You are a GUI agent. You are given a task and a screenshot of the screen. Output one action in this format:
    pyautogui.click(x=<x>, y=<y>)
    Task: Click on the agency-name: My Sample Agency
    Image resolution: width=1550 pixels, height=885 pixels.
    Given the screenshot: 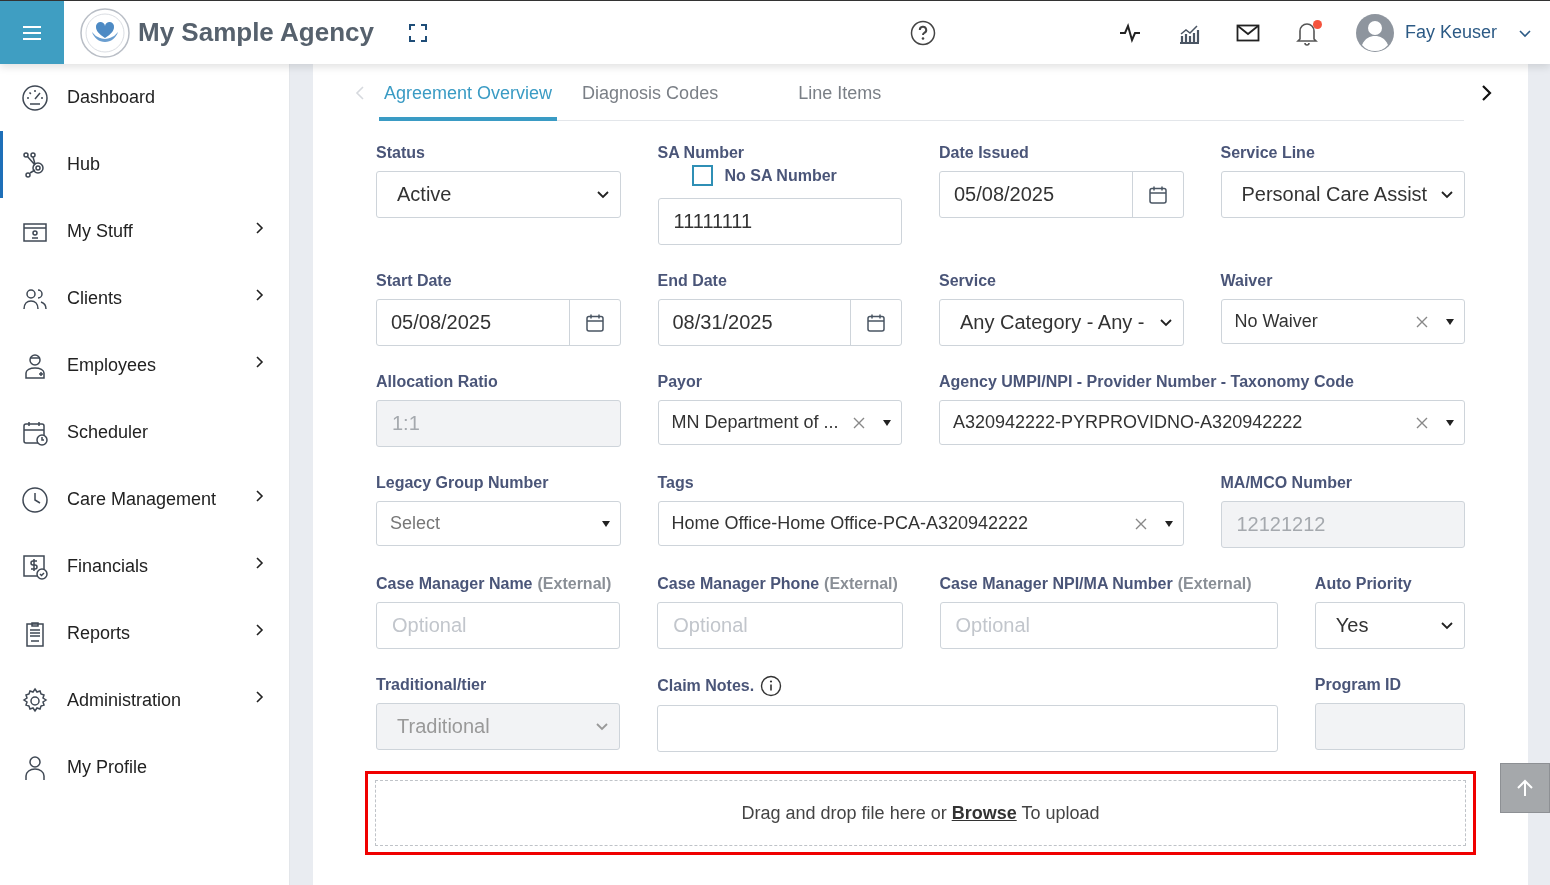 What is the action you would take?
    pyautogui.click(x=256, y=32)
    